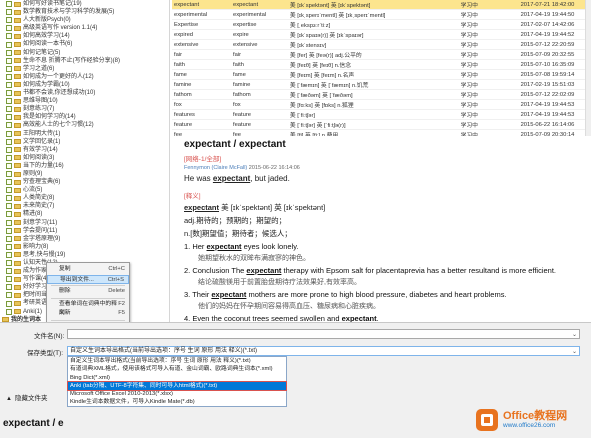  I want to click on tree-item: 如何高效学习(14), so click(84, 36).